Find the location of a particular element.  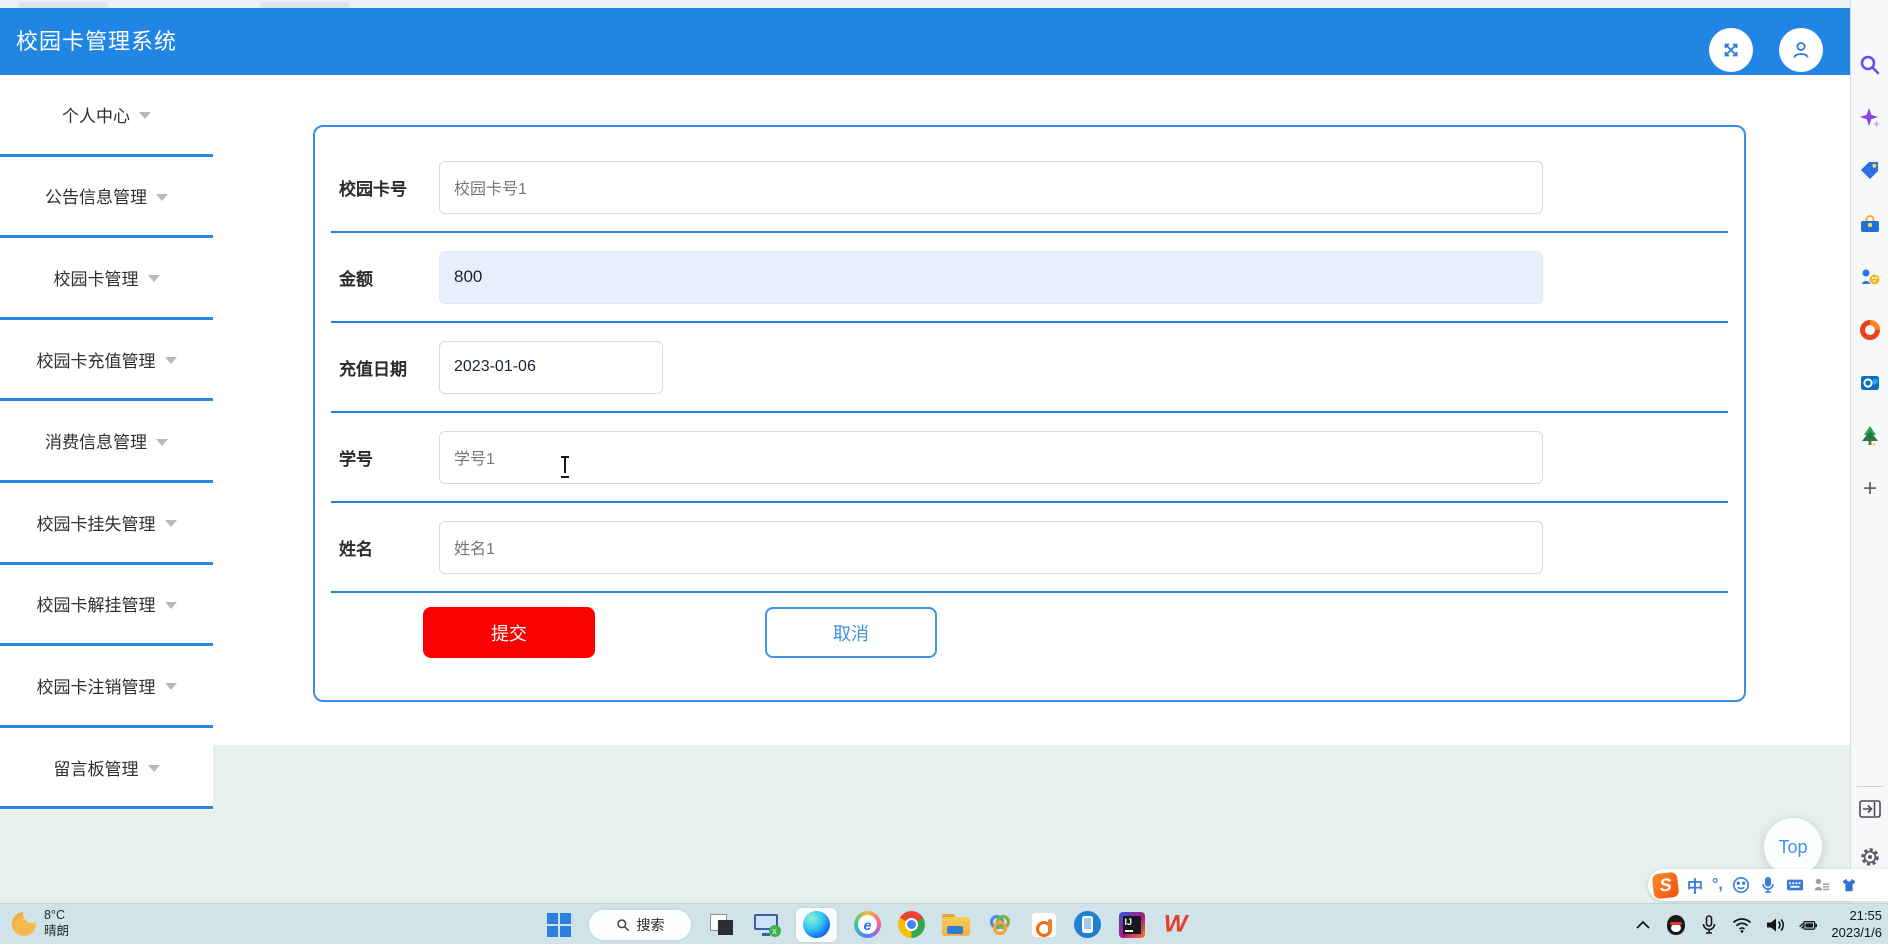

nav-item-cancellation-mgmt: 校园卡注销管理 is located at coordinates (106, 687).